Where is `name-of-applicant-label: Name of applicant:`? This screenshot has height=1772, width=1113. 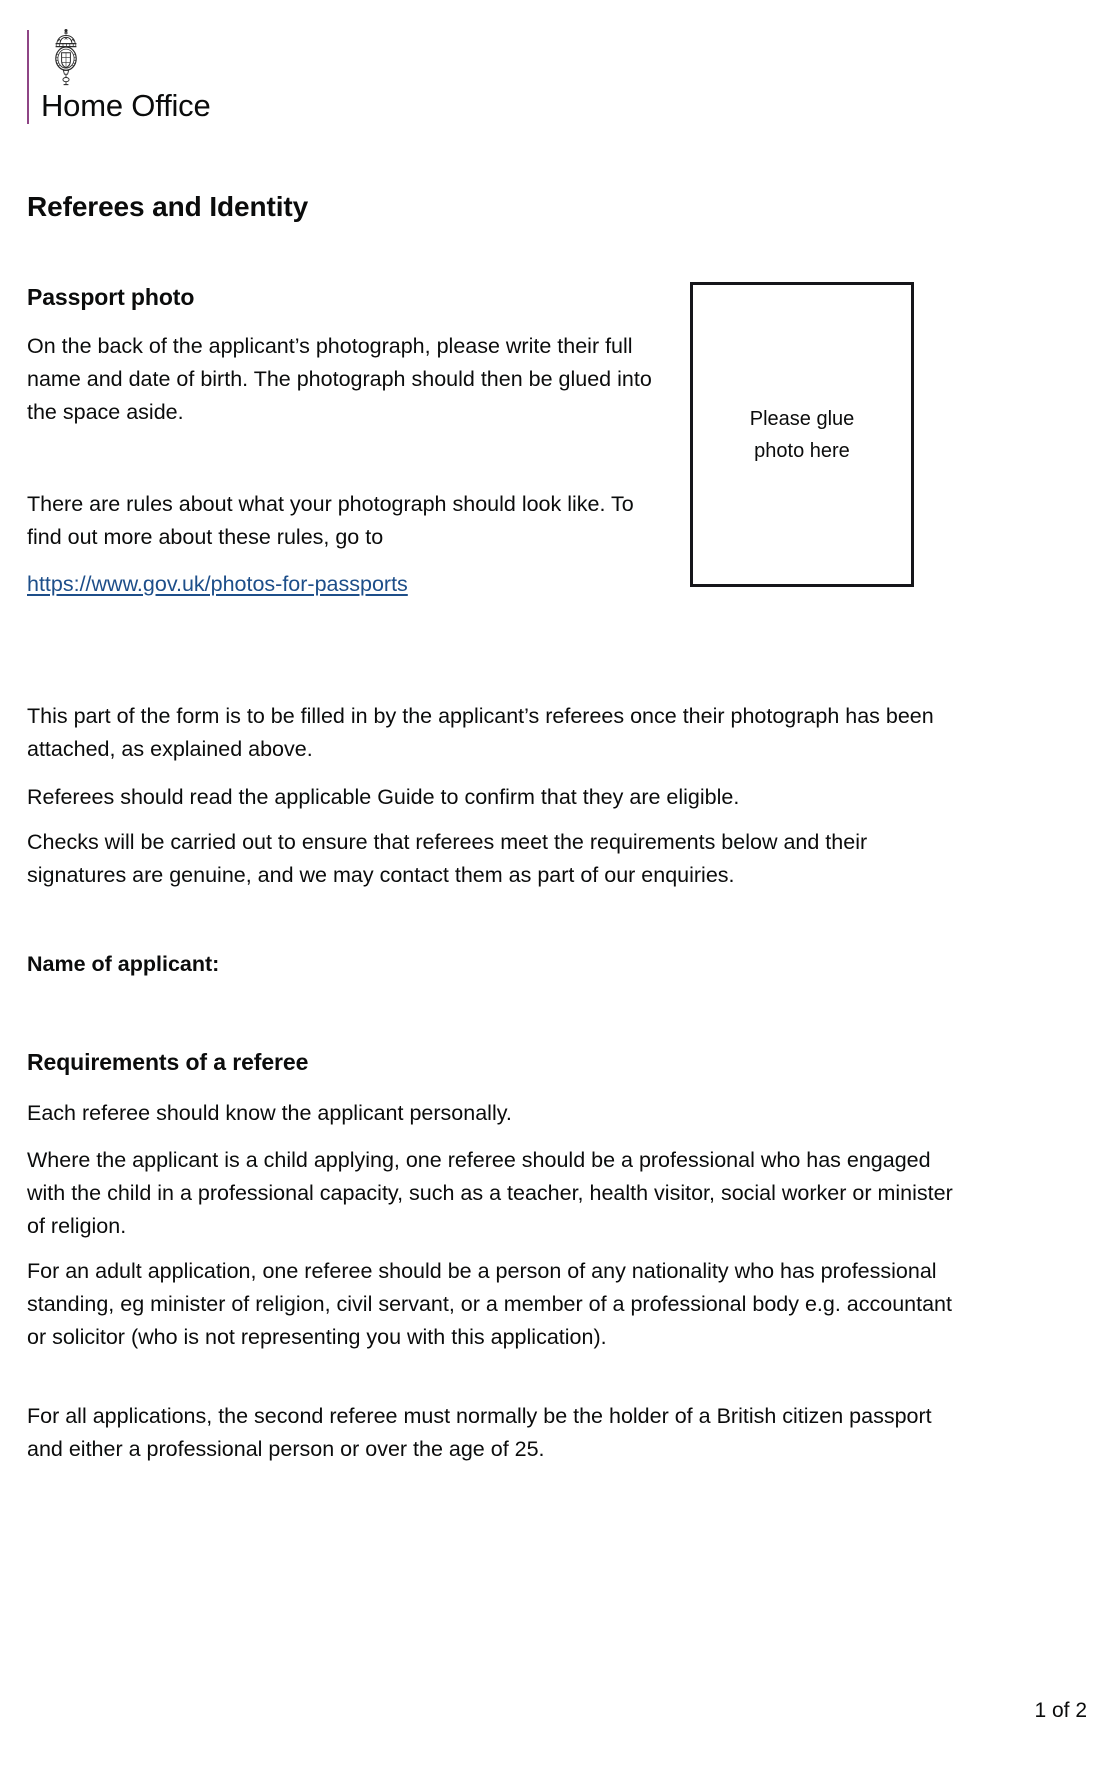
name-of-applicant-label: Name of applicant: is located at coordinates (123, 964).